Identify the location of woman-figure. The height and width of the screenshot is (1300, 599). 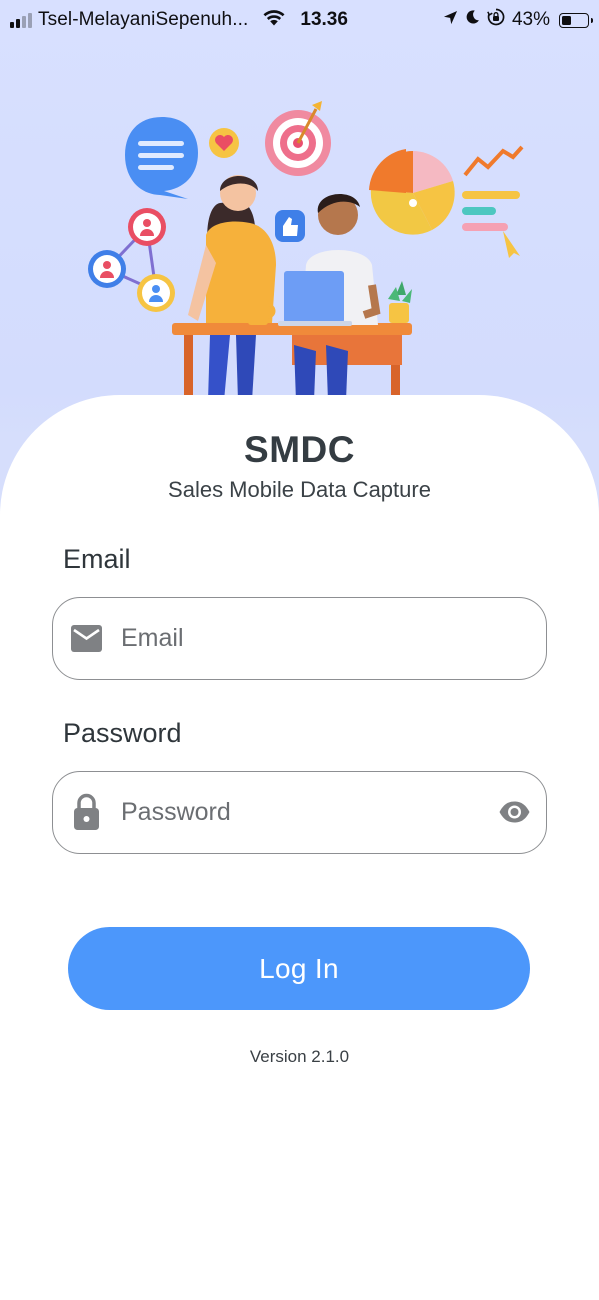
(232, 288).